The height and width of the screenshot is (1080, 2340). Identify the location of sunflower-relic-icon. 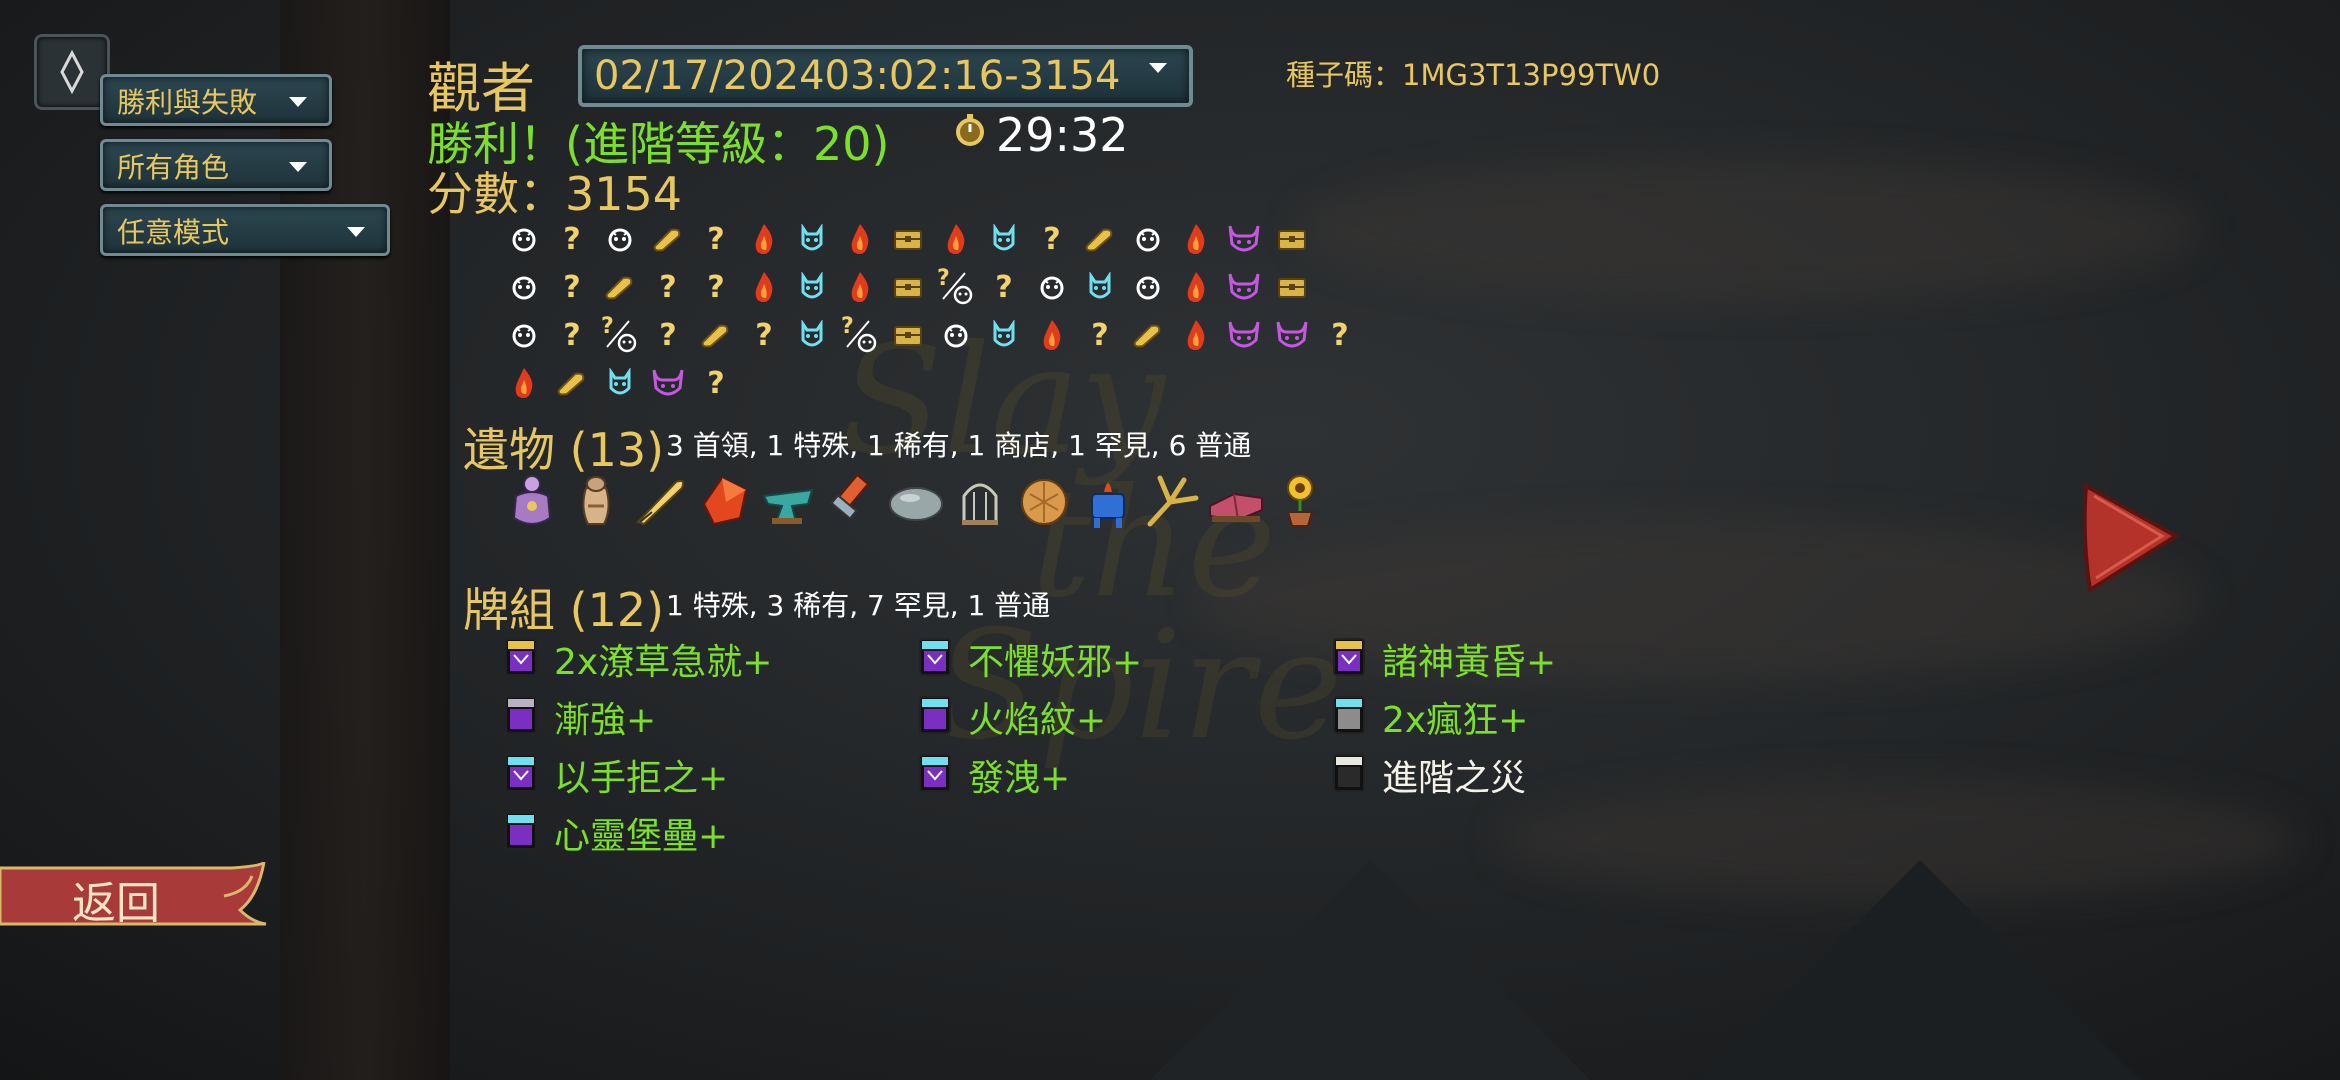
(1300, 500).